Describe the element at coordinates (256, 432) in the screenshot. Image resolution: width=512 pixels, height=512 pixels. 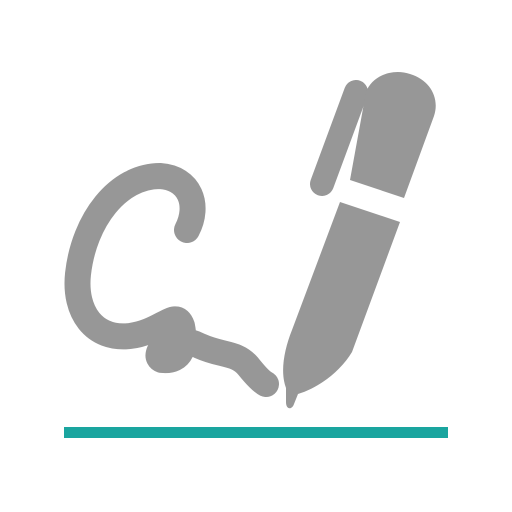
I see `signature-baseline` at that location.